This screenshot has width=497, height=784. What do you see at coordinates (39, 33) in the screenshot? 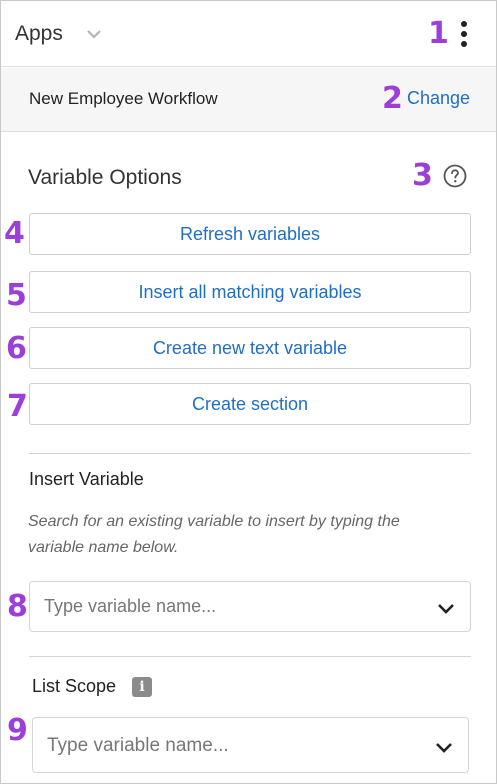
I see `apps-label: Apps` at bounding box center [39, 33].